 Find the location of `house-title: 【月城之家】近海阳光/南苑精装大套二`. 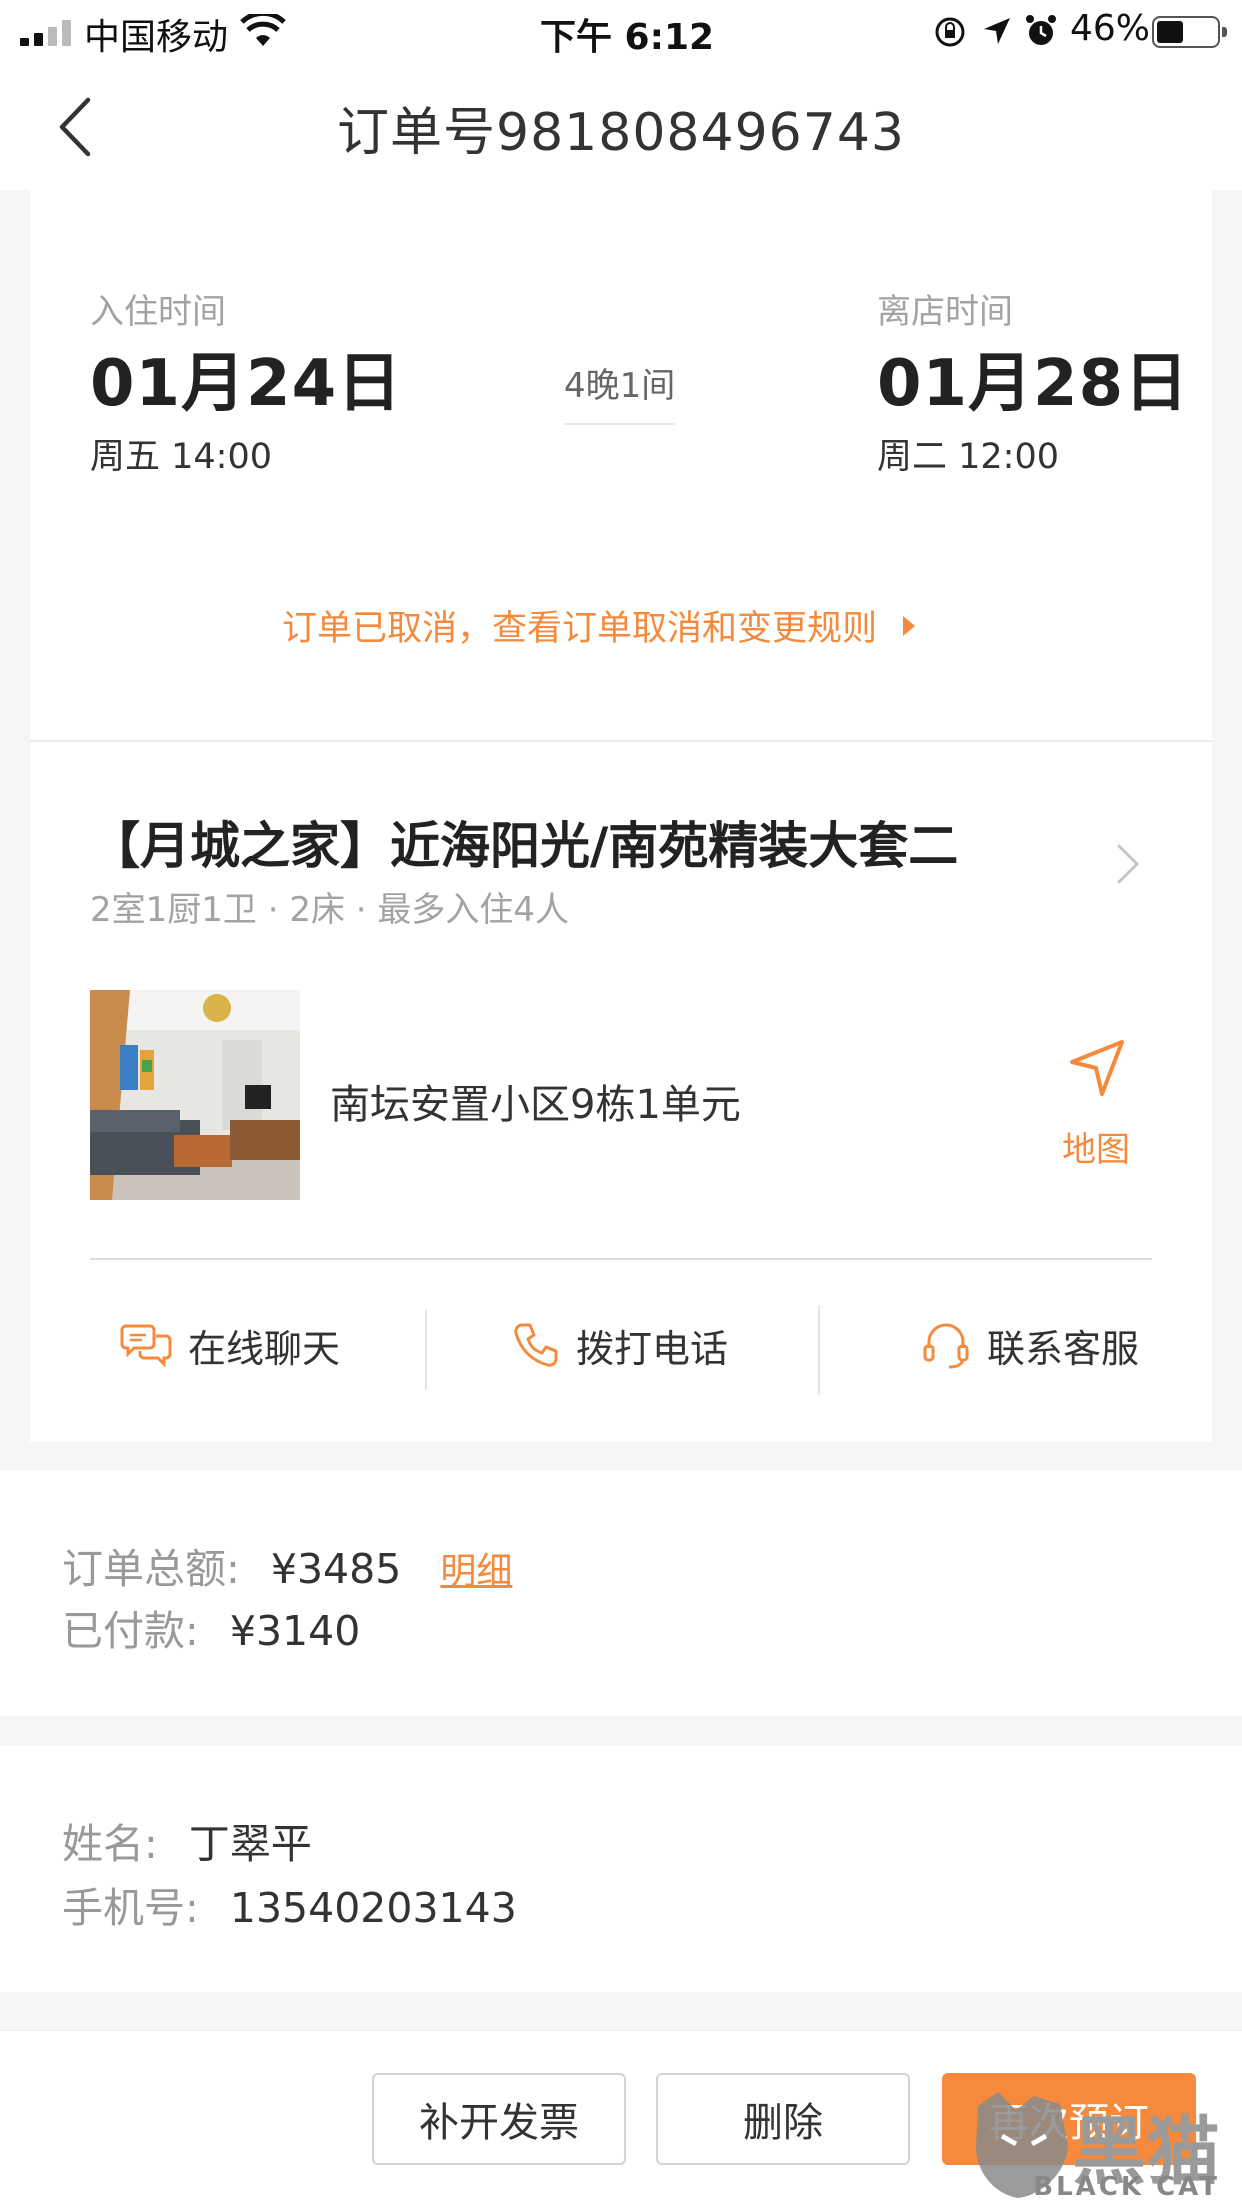

house-title: 【月城之家】近海阳光/南苑精装大套二 is located at coordinates (524, 846).